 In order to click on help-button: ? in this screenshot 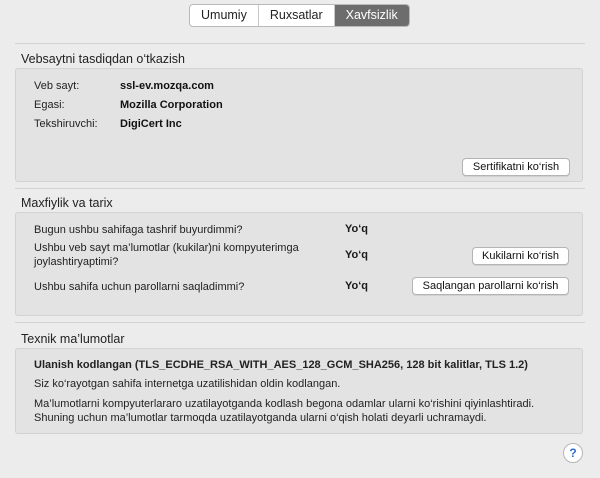, I will do `click(573, 453)`.